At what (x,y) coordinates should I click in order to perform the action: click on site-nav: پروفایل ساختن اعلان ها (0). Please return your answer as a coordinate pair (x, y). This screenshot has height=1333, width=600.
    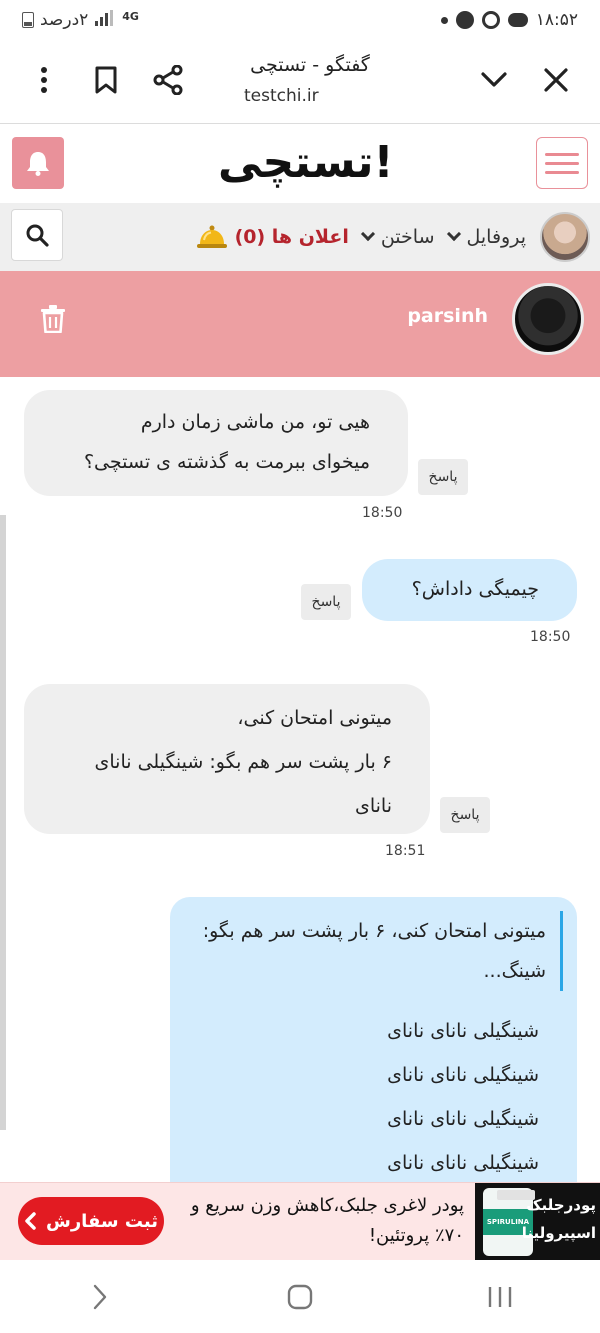
    Looking at the image, I should click on (300, 237).